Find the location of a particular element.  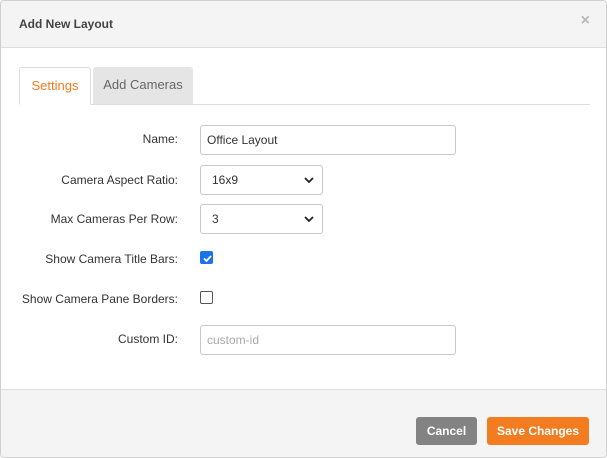

tab-add-cameras: Add Cameras is located at coordinates (143, 85).